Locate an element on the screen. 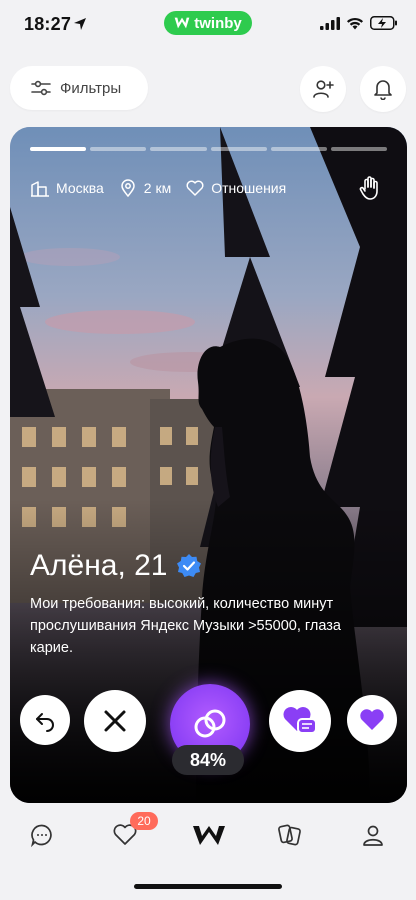  bell-icon is located at coordinates (383, 90).